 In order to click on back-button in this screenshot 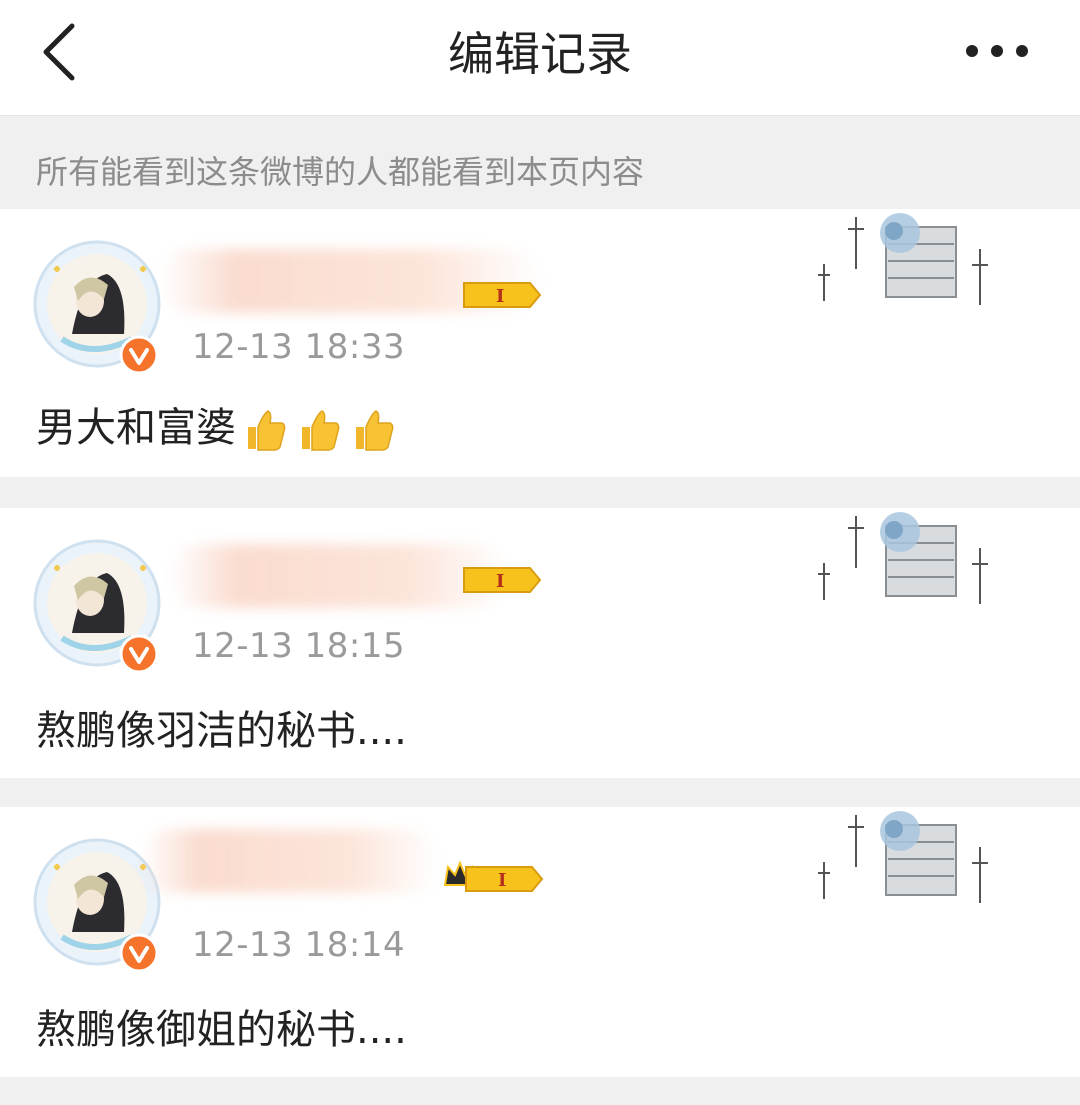, I will do `click(63, 53)`.